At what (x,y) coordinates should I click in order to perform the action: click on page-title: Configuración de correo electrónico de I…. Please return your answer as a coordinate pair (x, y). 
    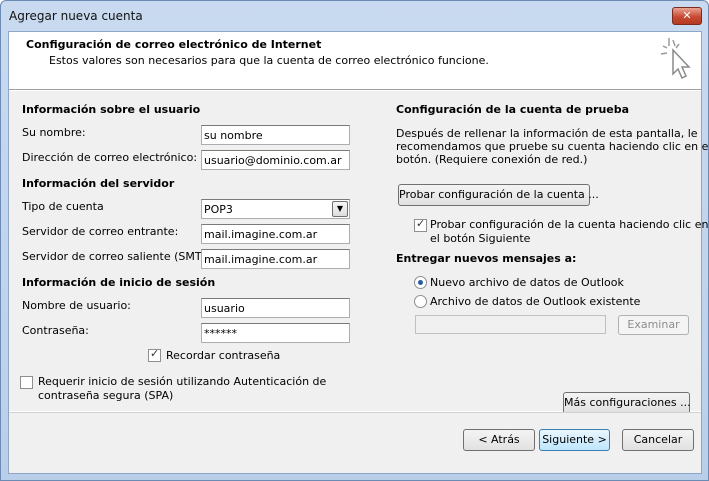
    Looking at the image, I should click on (174, 44).